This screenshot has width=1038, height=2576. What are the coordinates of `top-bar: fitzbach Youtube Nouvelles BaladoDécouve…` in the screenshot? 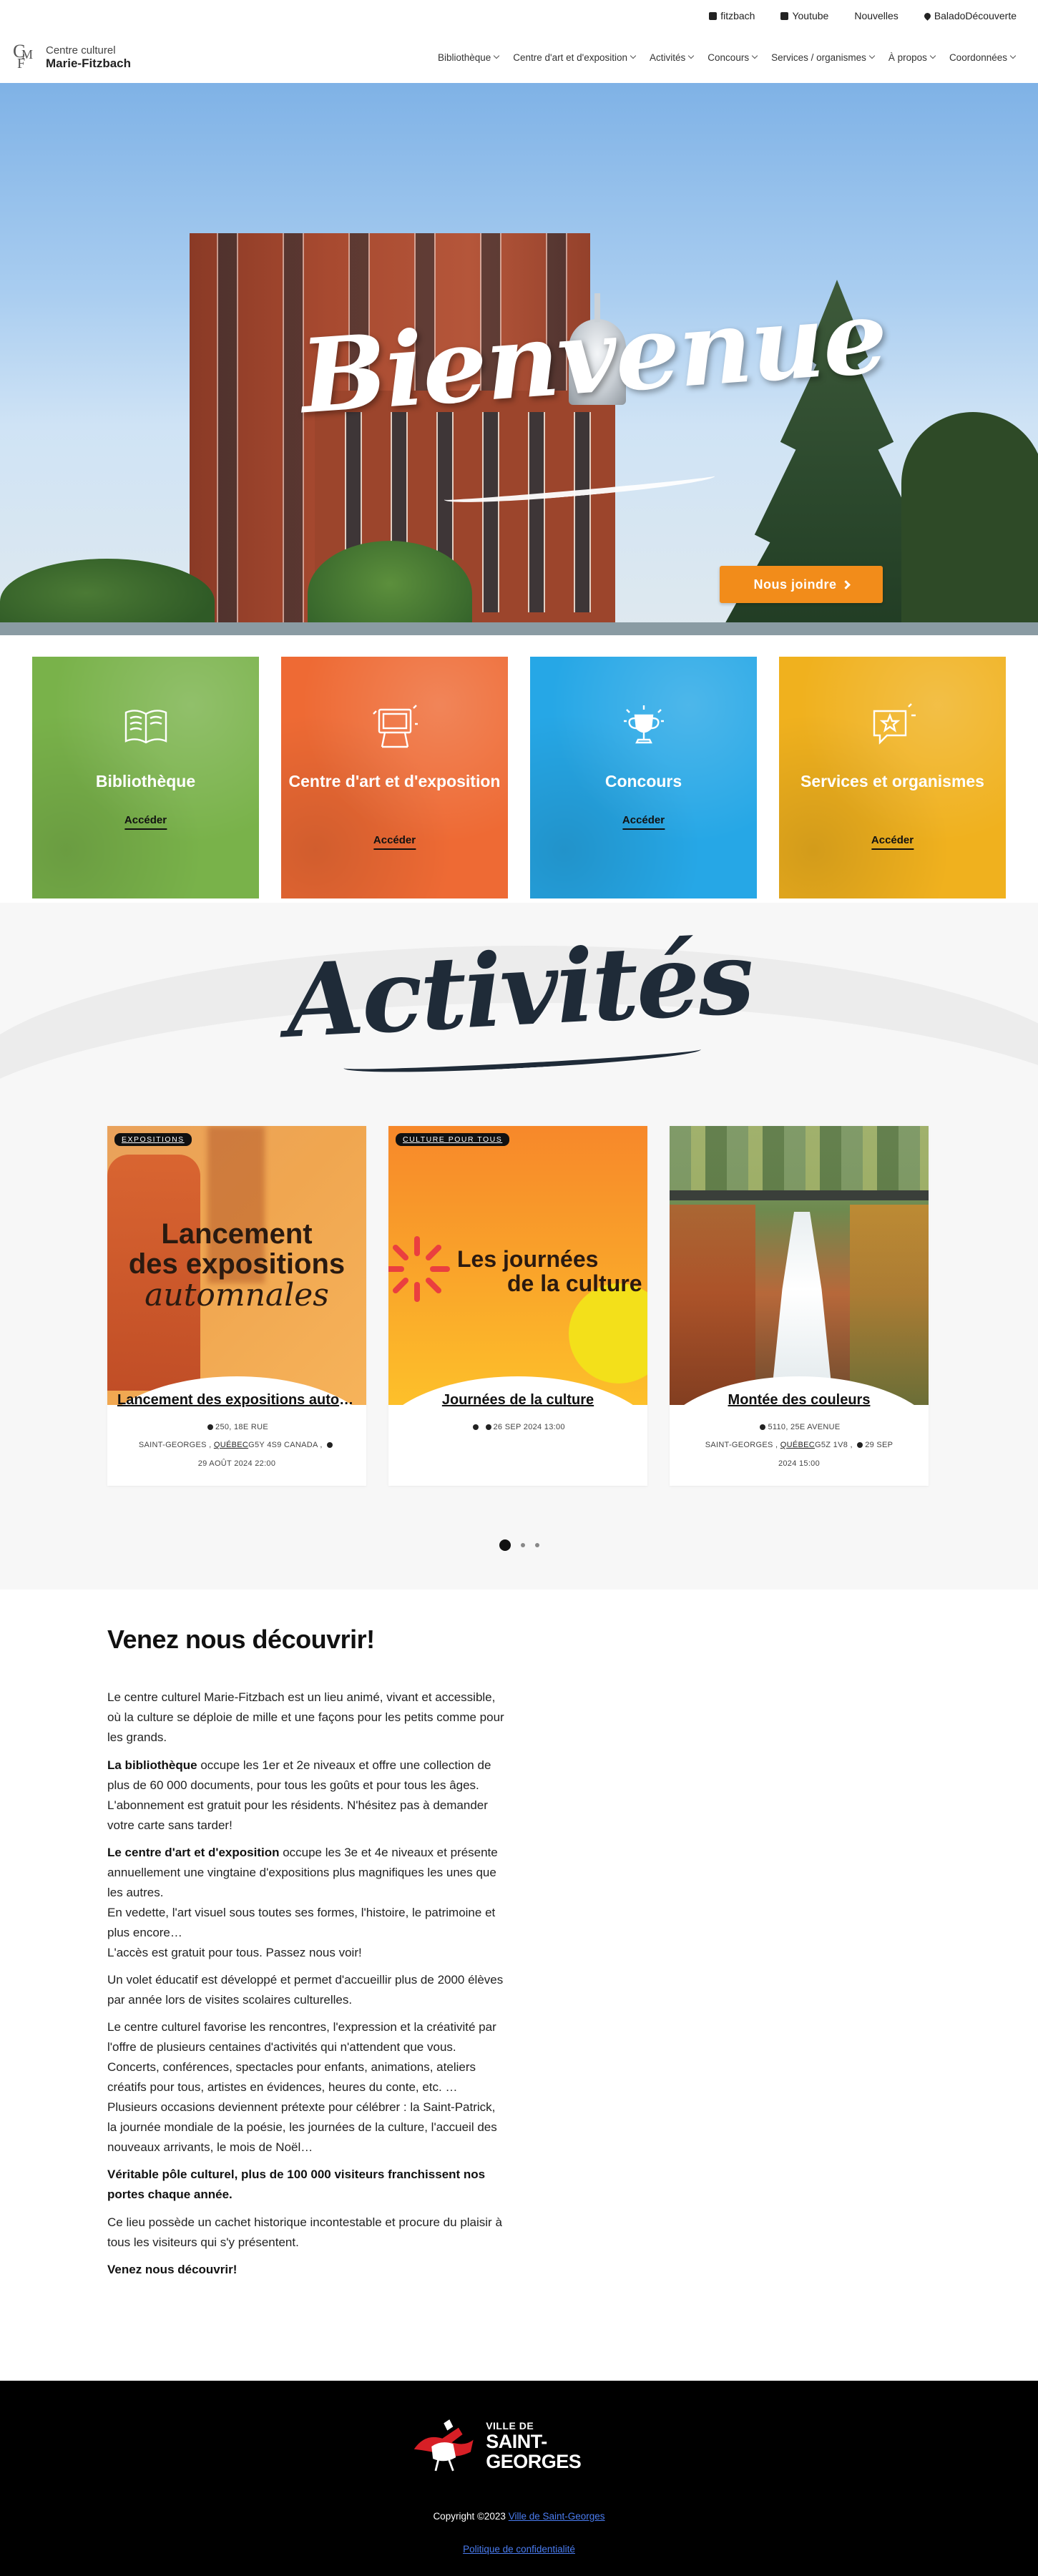 It's located at (519, 16).